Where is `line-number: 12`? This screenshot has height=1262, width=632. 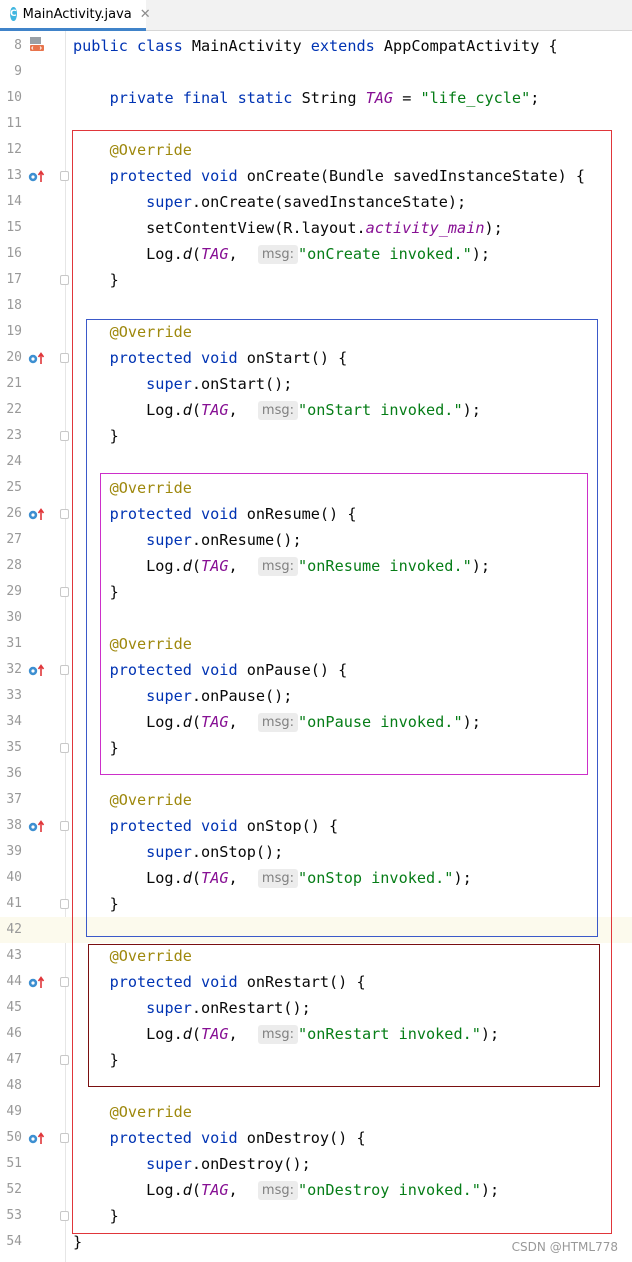
line-number: 12 is located at coordinates (14, 149).